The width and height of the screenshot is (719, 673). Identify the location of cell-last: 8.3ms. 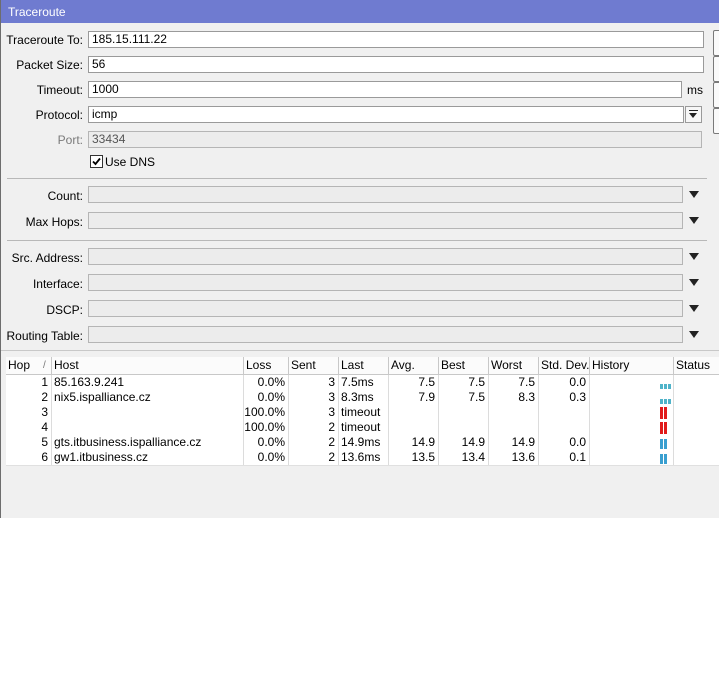
(364, 397).